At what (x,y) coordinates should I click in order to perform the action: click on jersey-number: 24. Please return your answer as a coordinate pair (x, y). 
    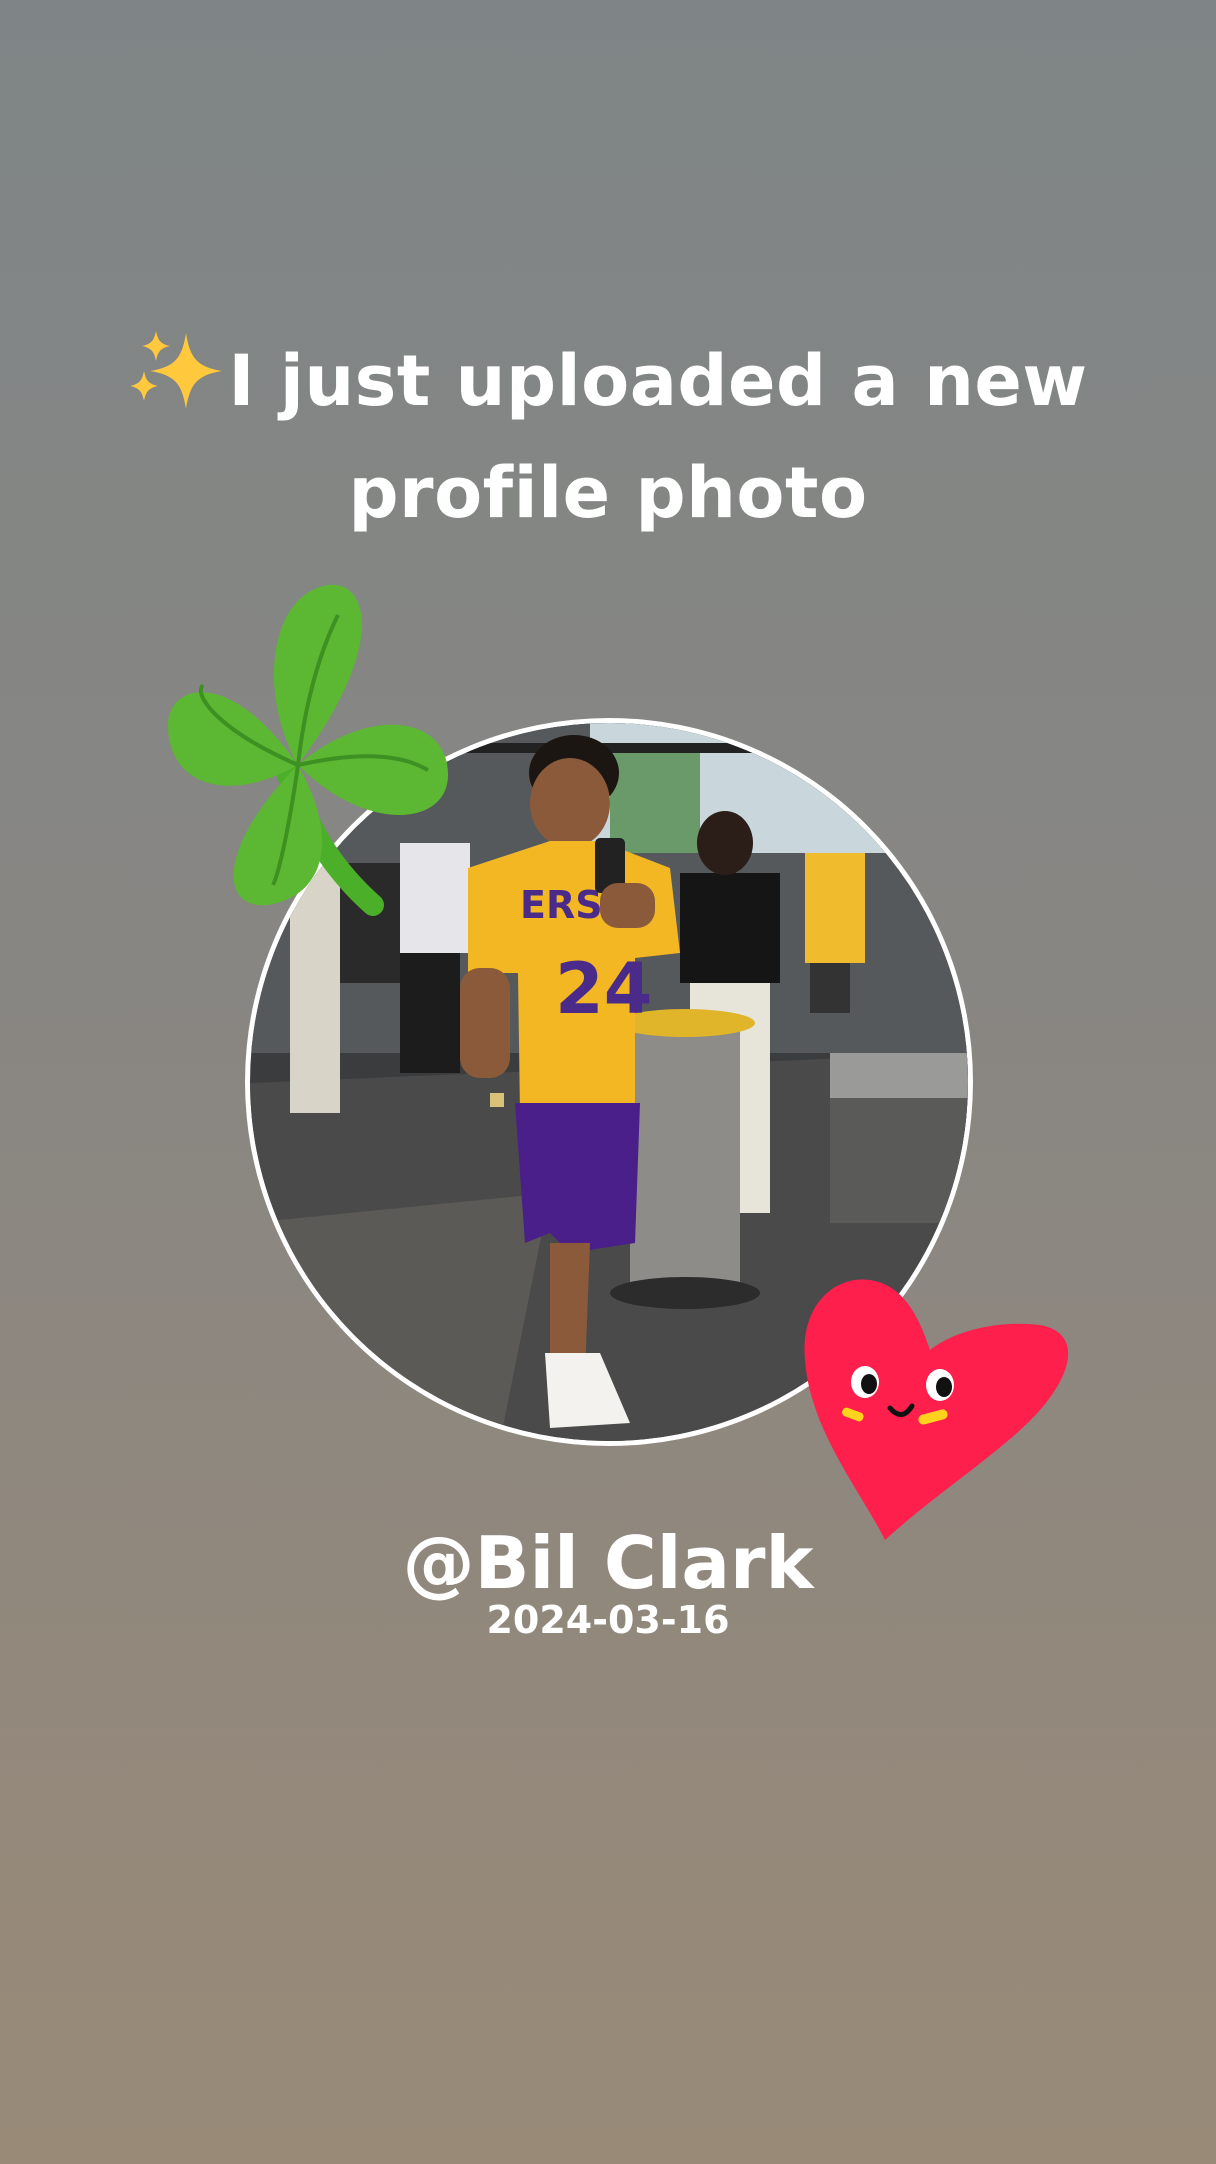
    Looking at the image, I should click on (603, 989).